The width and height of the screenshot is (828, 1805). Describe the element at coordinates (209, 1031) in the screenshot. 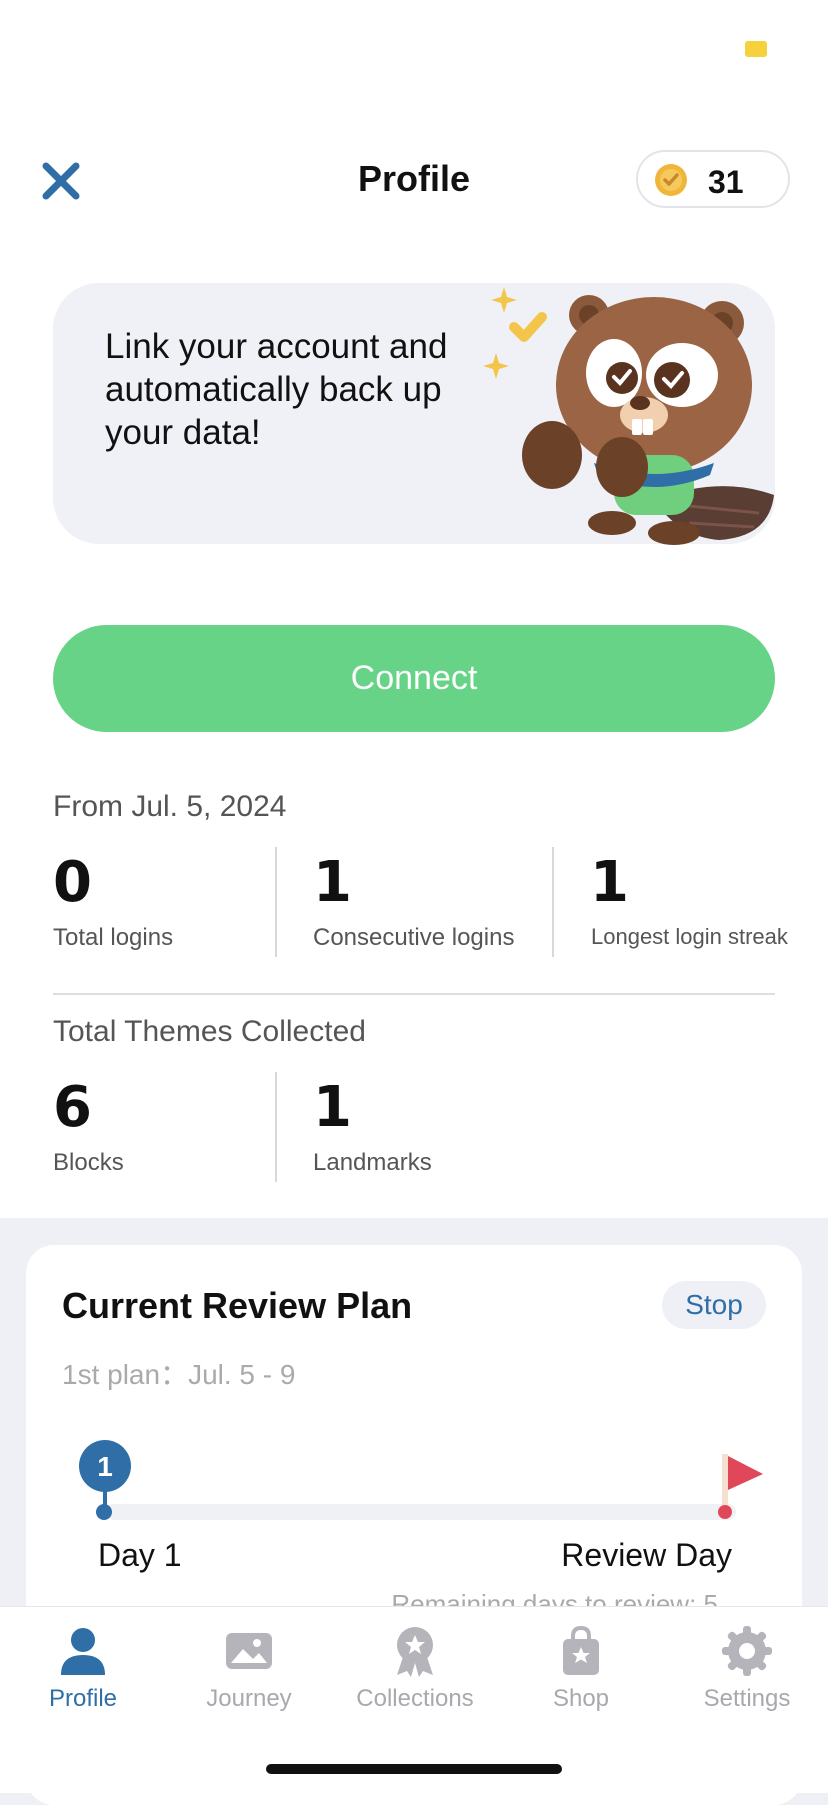

I see `themes-collected-label: Total Themes Collected` at that location.